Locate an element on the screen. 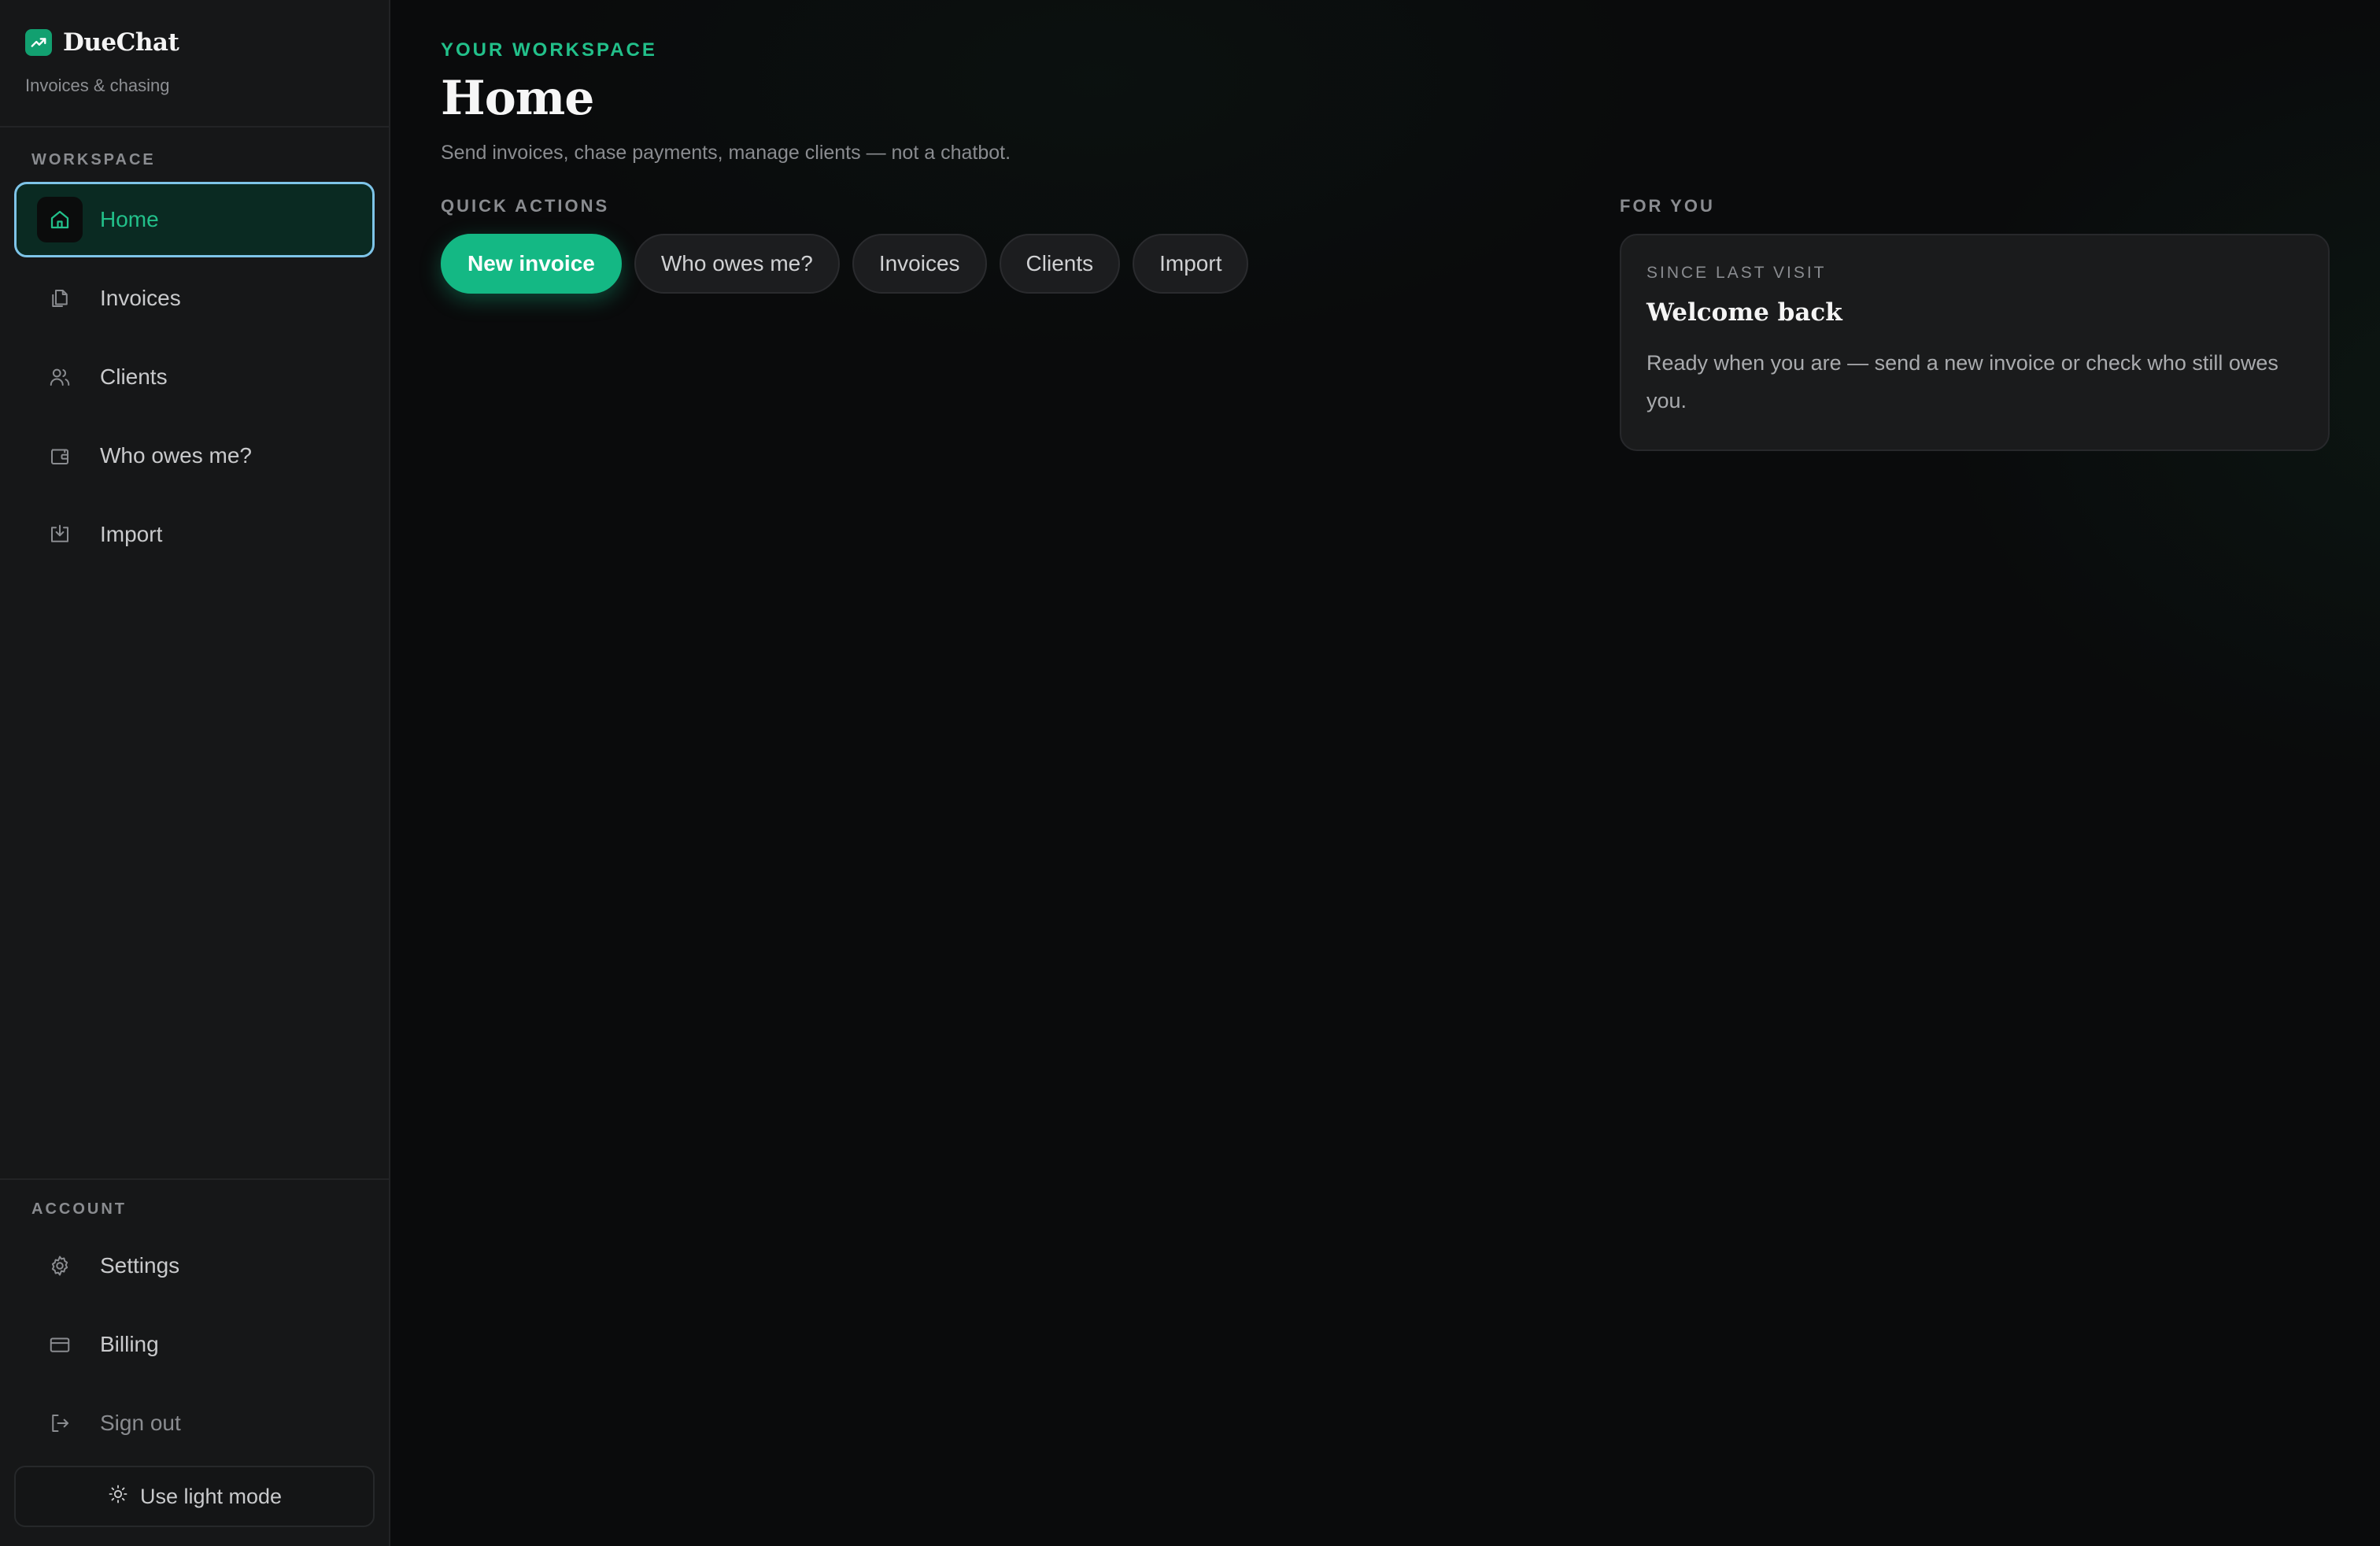 This screenshot has height=1546, width=2380. card-title: Welcome back is located at coordinates (1744, 312).